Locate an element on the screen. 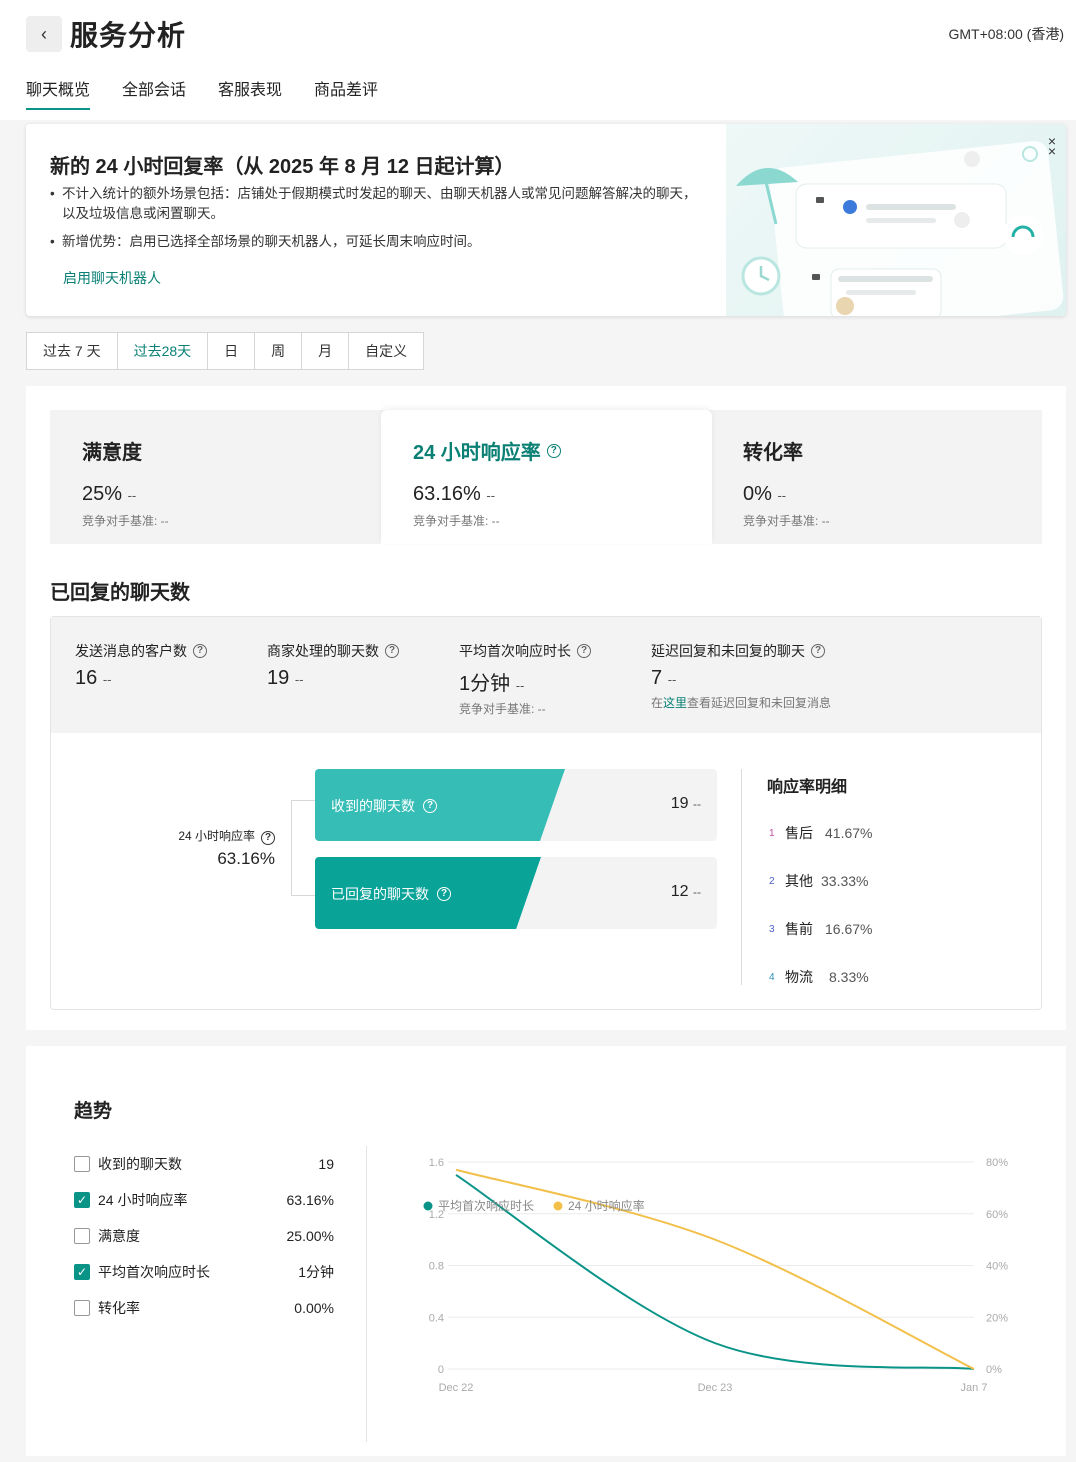 The height and width of the screenshot is (1462, 1076). legend-label: 24 小时响应率 is located at coordinates (606, 1205).